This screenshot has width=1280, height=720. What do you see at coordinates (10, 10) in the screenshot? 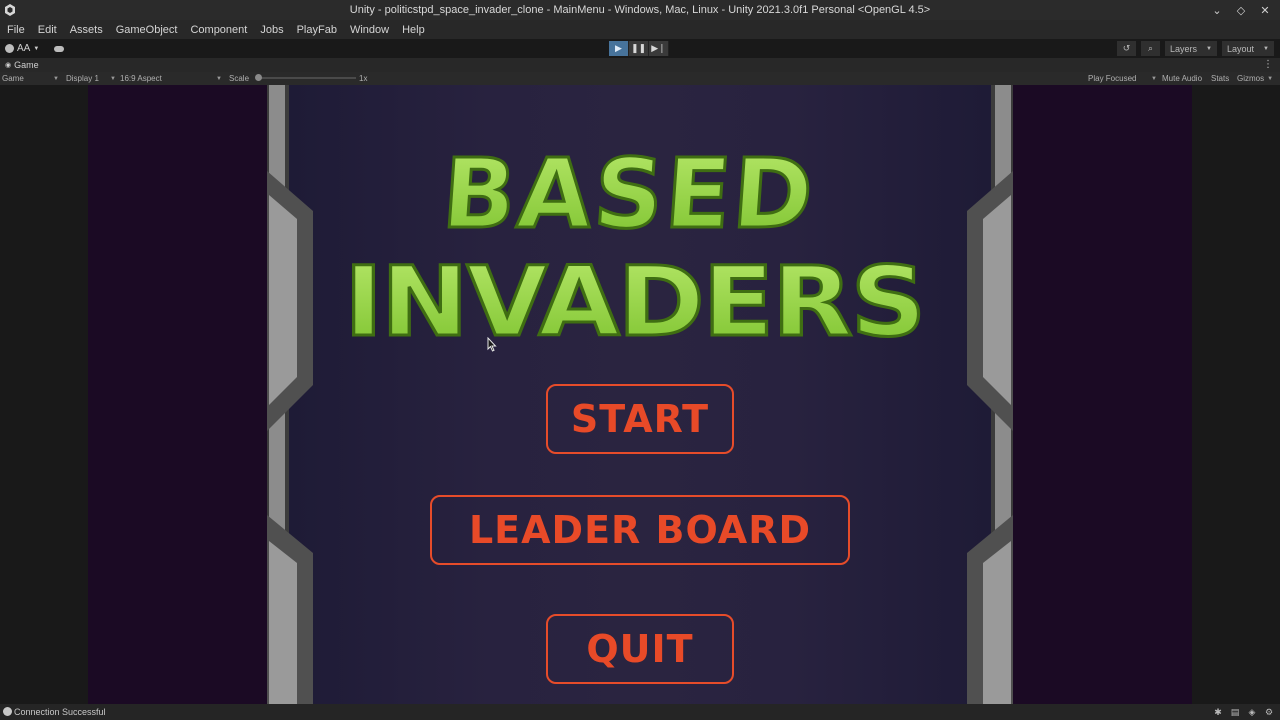
I see `unity-logo-icon` at bounding box center [10, 10].